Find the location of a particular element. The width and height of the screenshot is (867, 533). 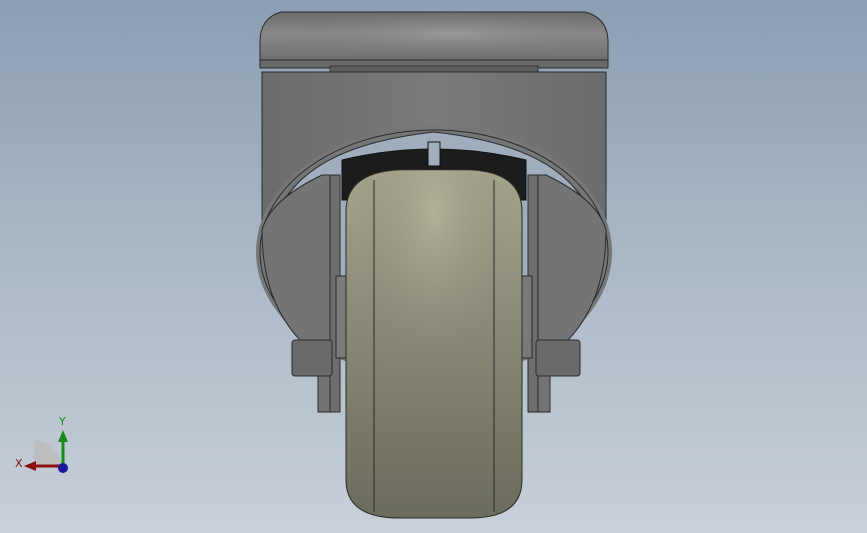

top-cap is located at coordinates (434, 42).